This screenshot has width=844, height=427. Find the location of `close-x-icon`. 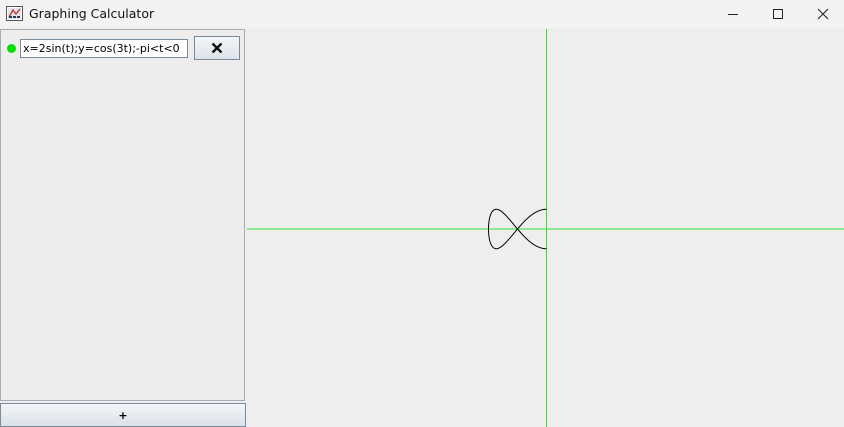

close-x-icon is located at coordinates (217, 48).